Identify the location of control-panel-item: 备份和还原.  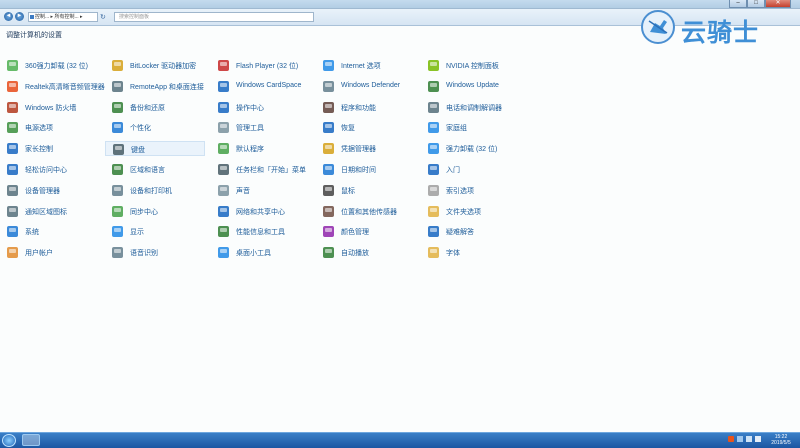
(155, 107).